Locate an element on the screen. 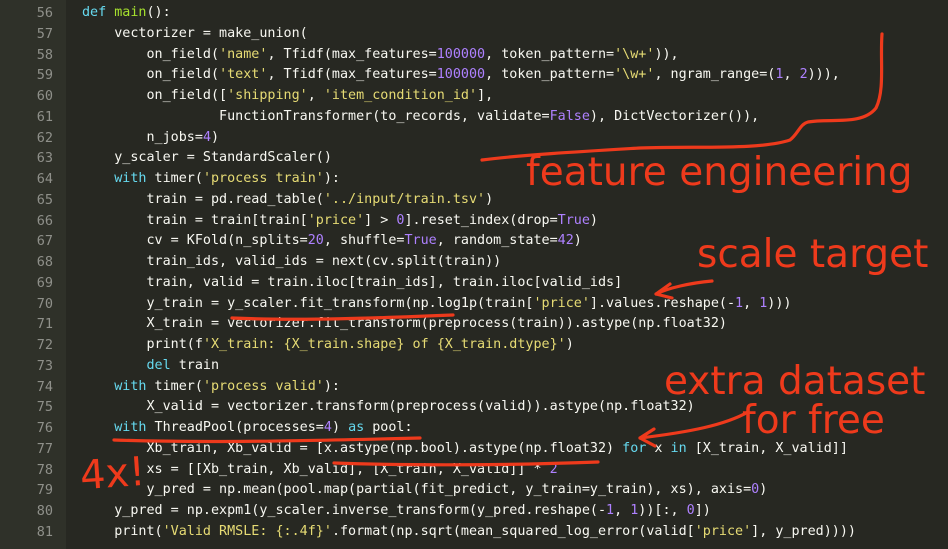 The width and height of the screenshot is (948, 549). code-text: with ThreadPool(processes=4) as pool: is located at coordinates (247, 428).